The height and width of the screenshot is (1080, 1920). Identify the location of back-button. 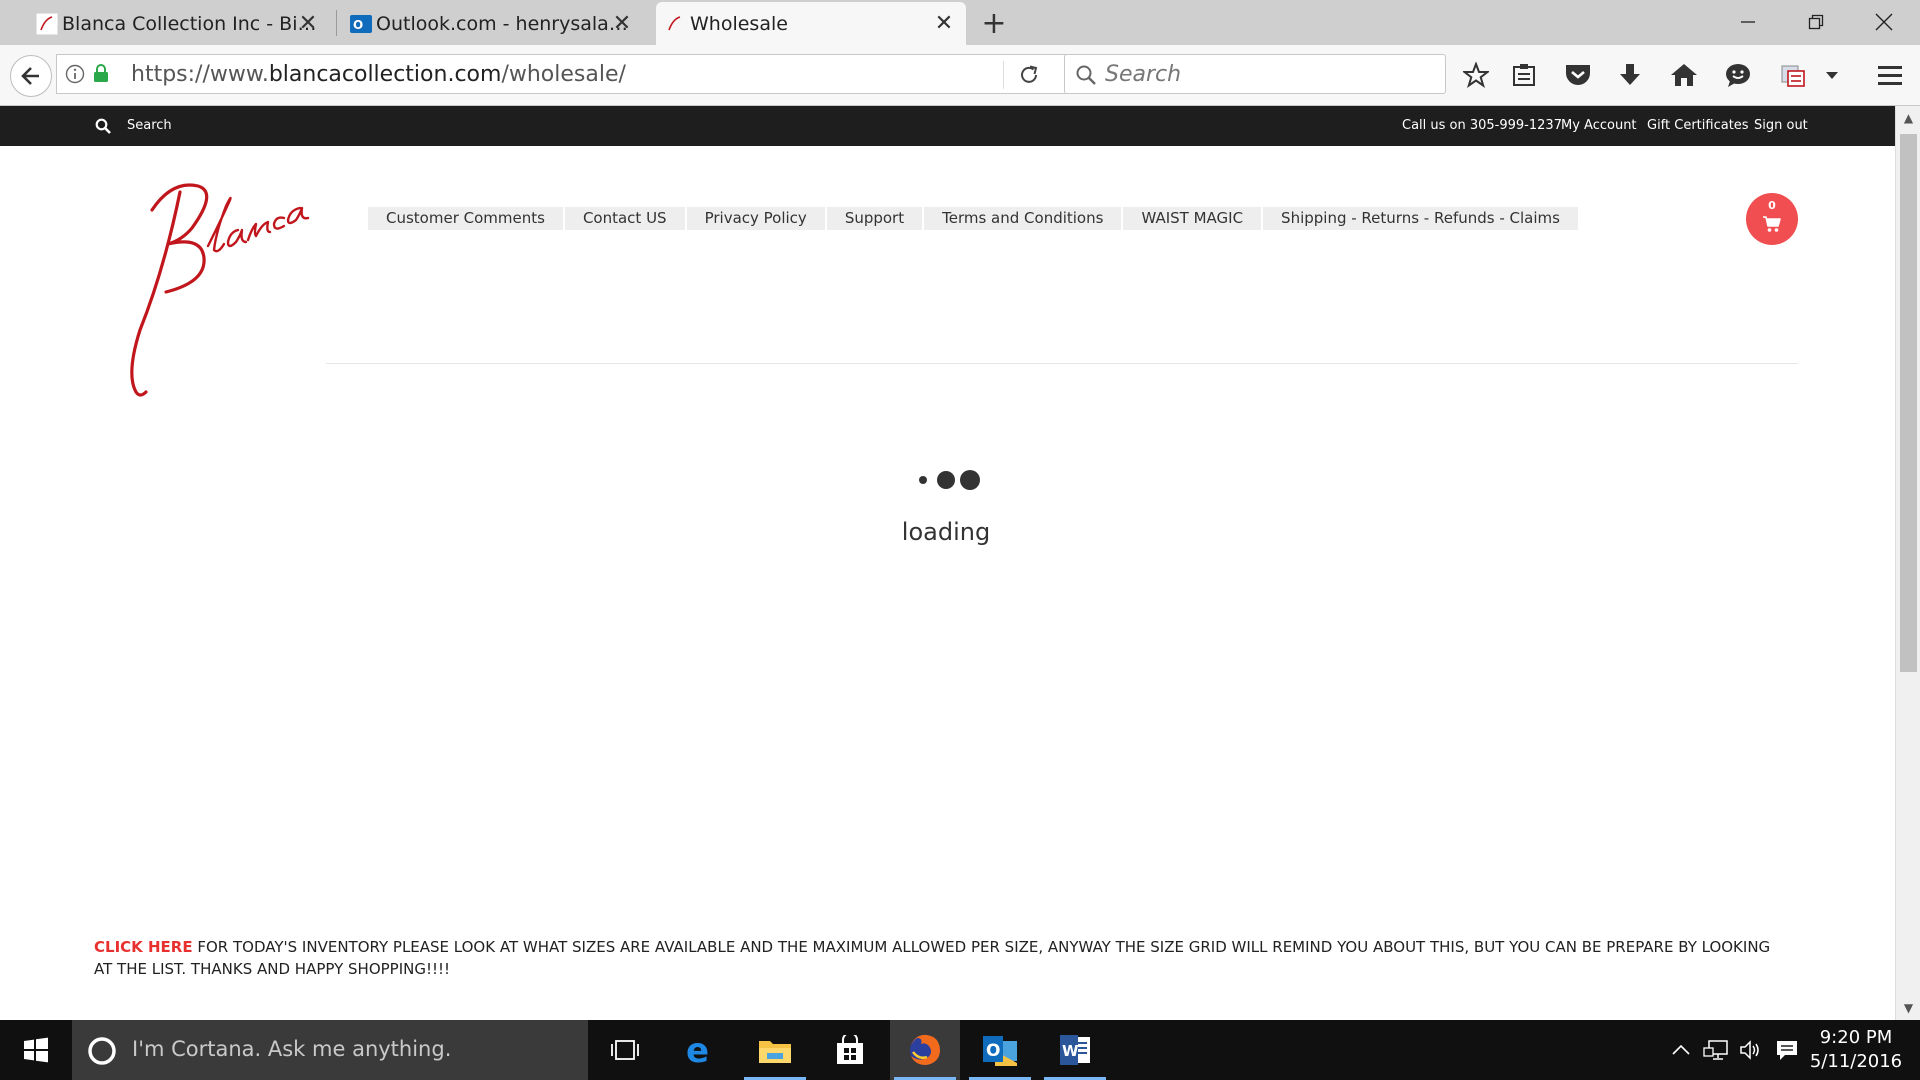
(31, 76).